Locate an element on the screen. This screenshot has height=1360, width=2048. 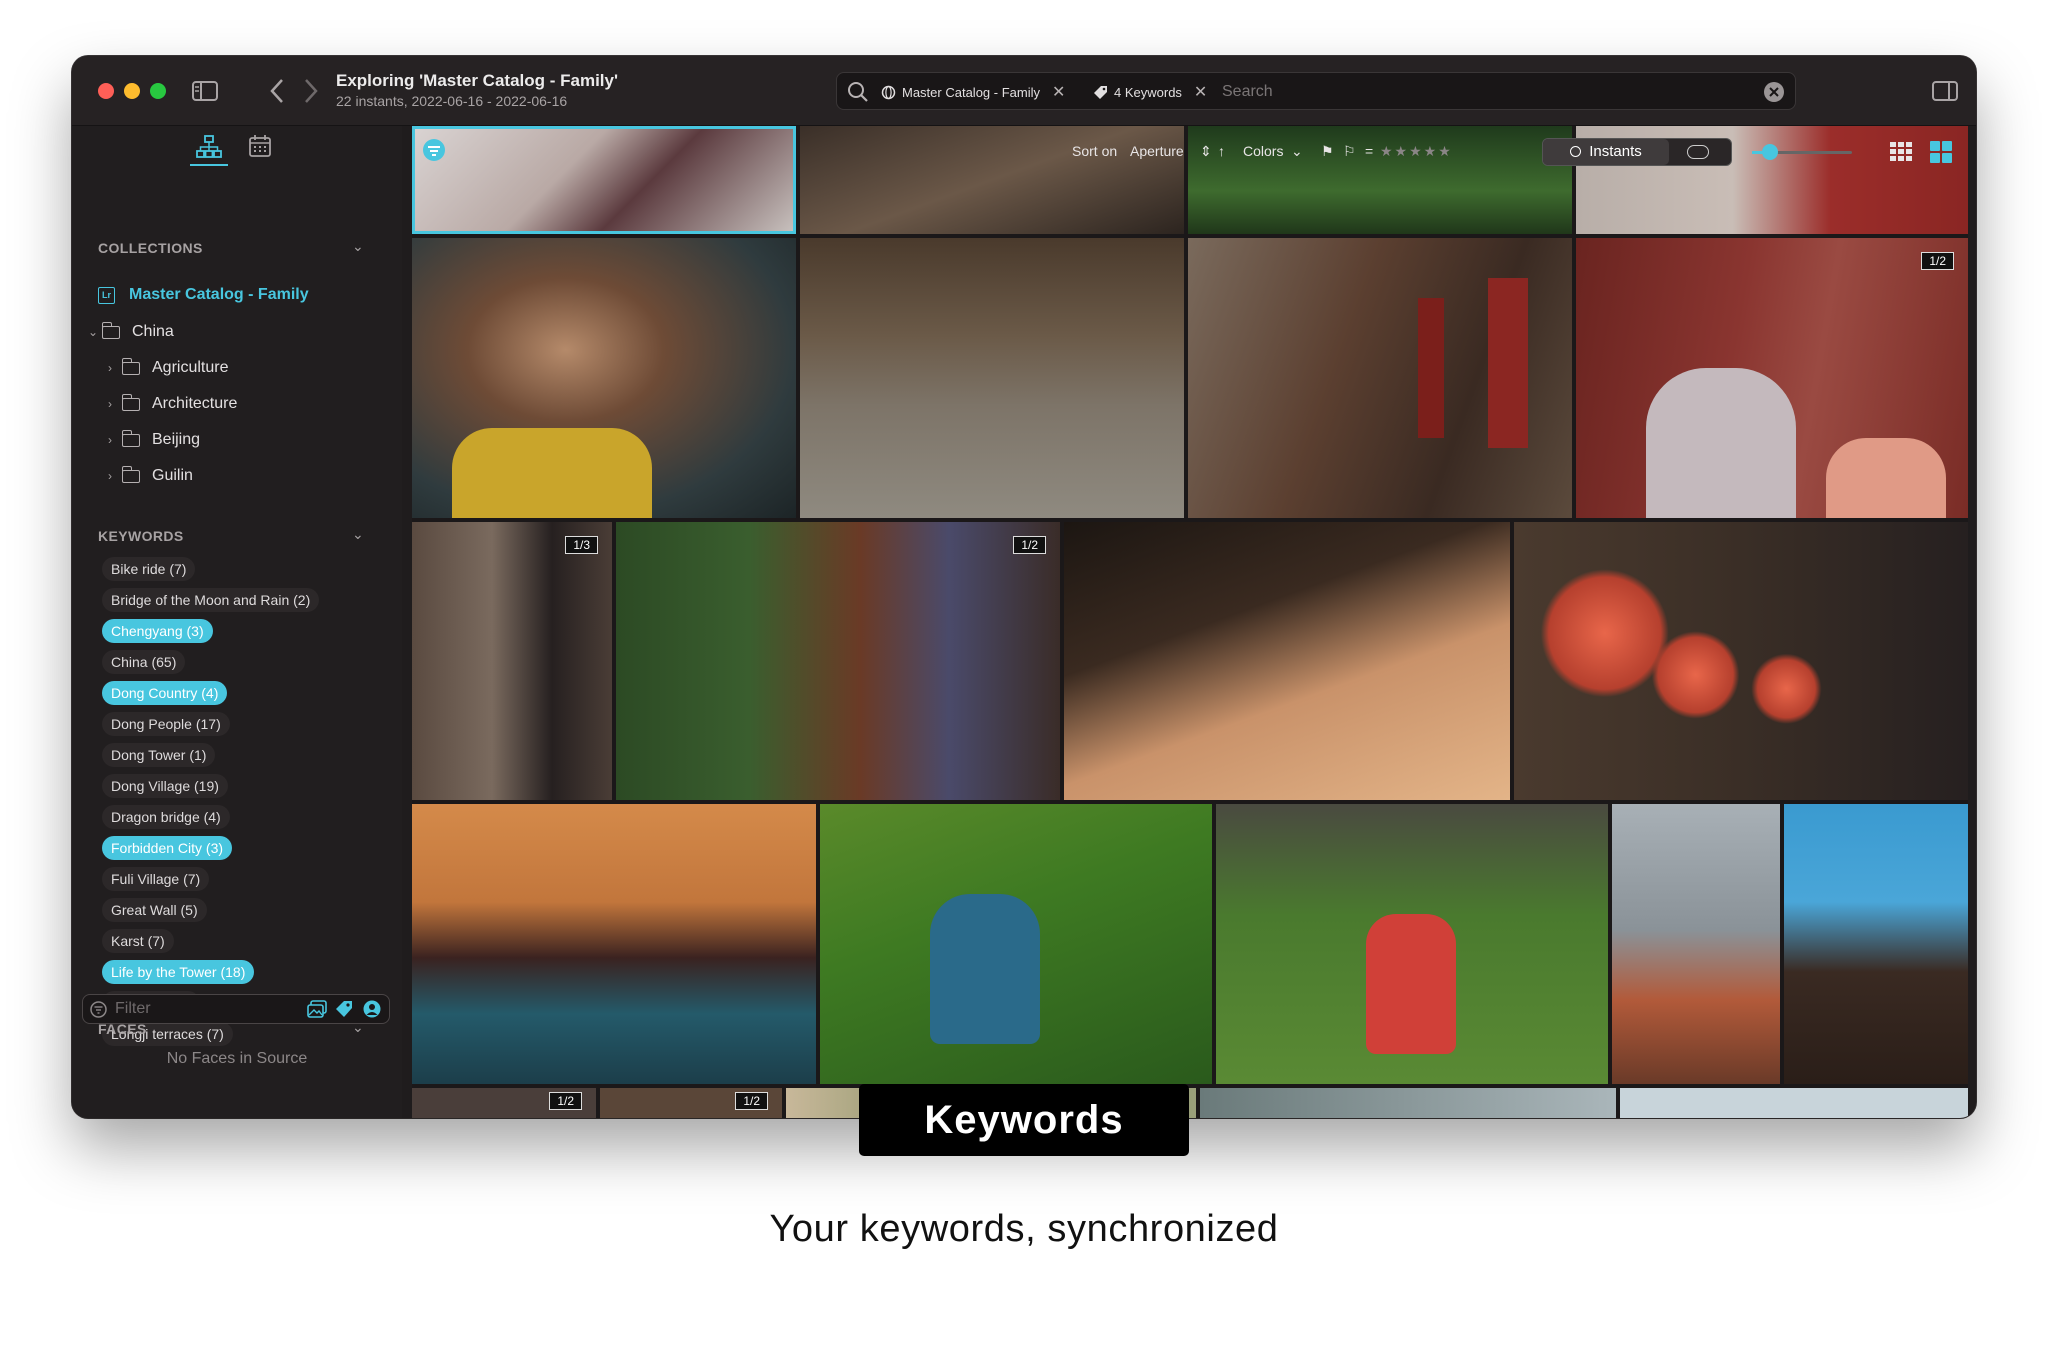
tree-item-agriculture: › Agriculture is located at coordinates (168, 367).